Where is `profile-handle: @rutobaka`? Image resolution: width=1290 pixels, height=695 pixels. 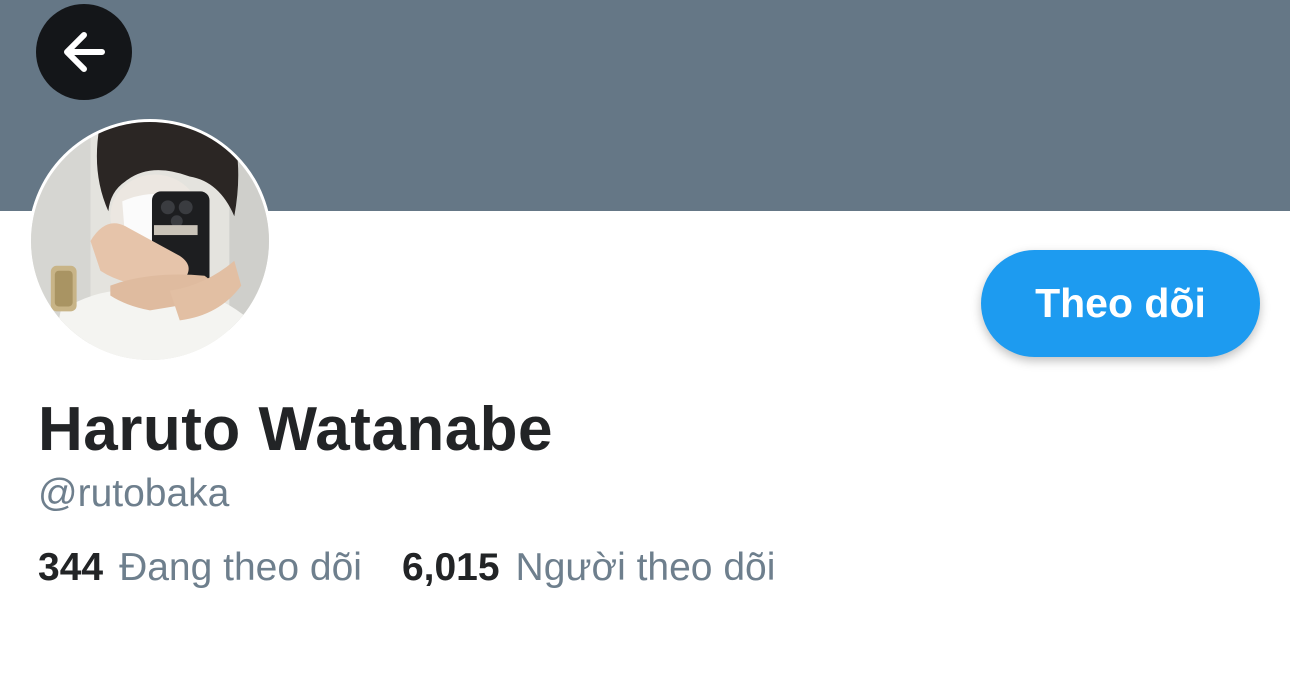 profile-handle: @rutobaka is located at coordinates (134, 493).